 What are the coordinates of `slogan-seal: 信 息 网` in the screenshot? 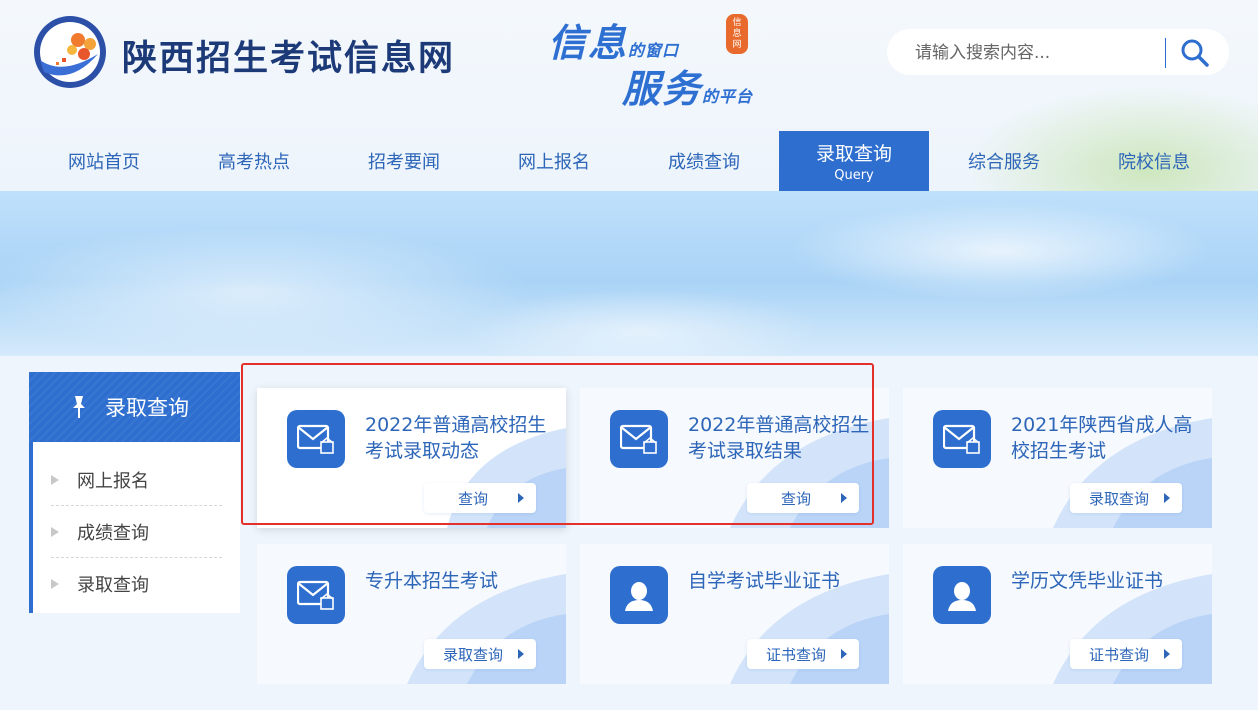 It's located at (737, 34).